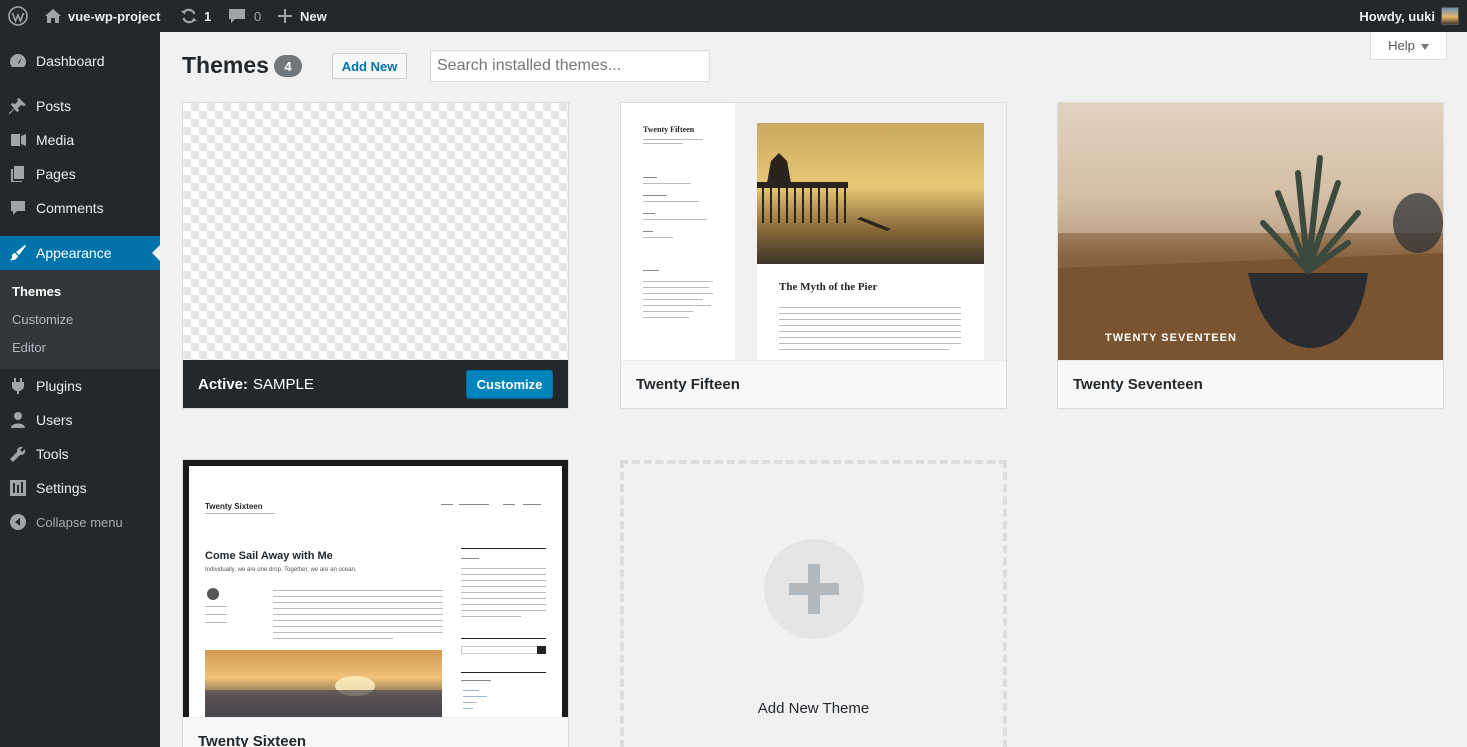 This screenshot has width=1467, height=747. What do you see at coordinates (570, 66) in the screenshot?
I see `search-themes-input` at bounding box center [570, 66].